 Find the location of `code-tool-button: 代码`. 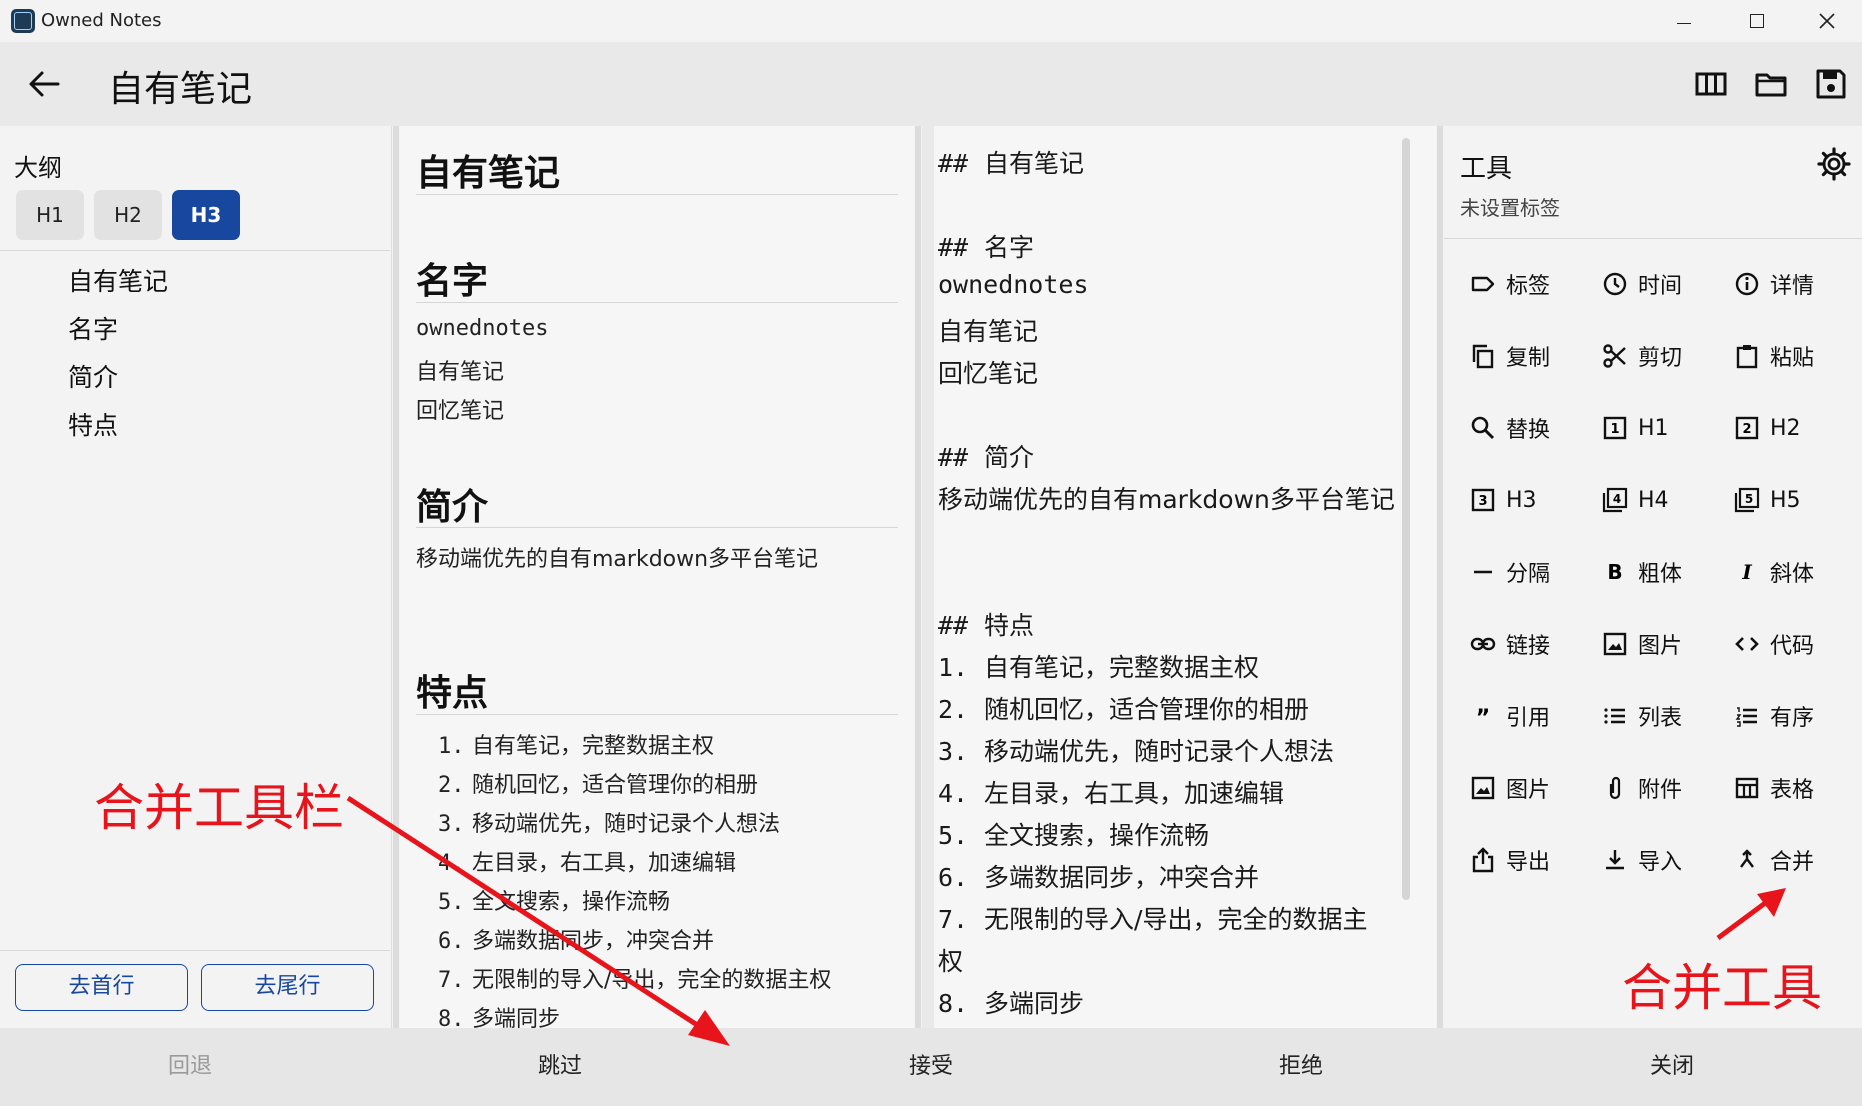

code-tool-button: 代码 is located at coordinates (1798, 644).